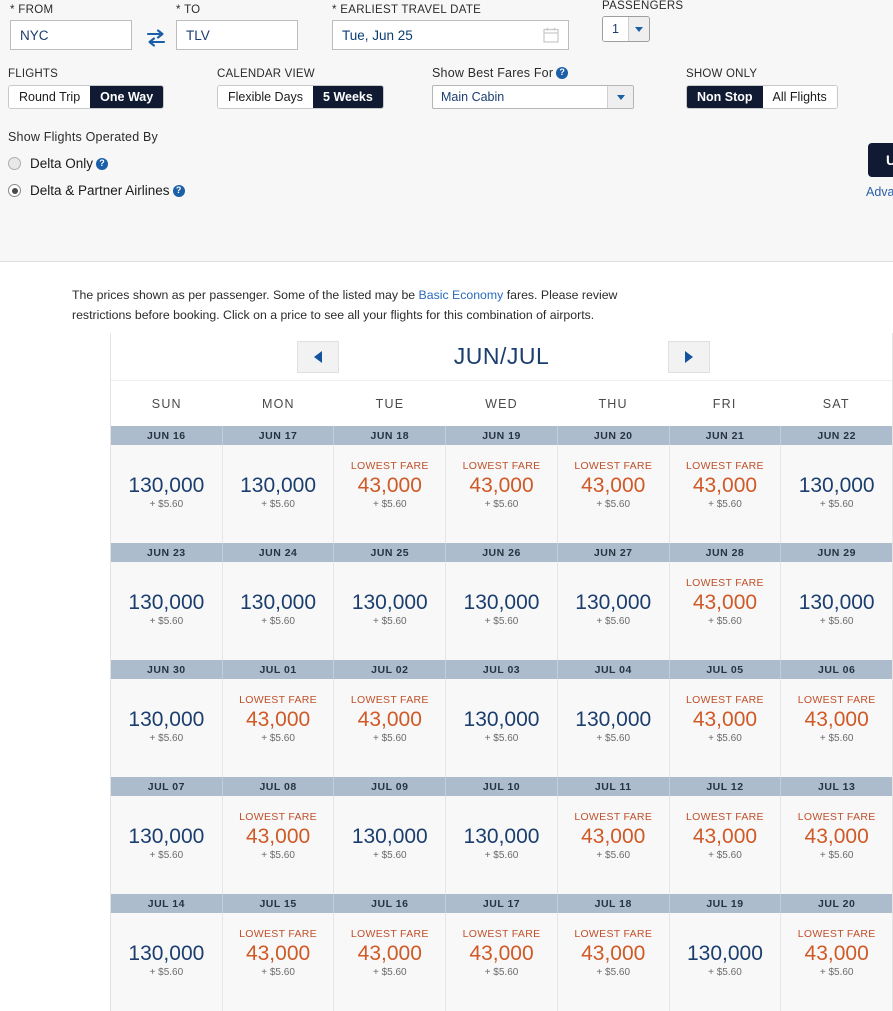 This screenshot has height=1011, width=893. Describe the element at coordinates (613, 669) in the screenshot. I see `date-header-cell: JUL 04` at that location.